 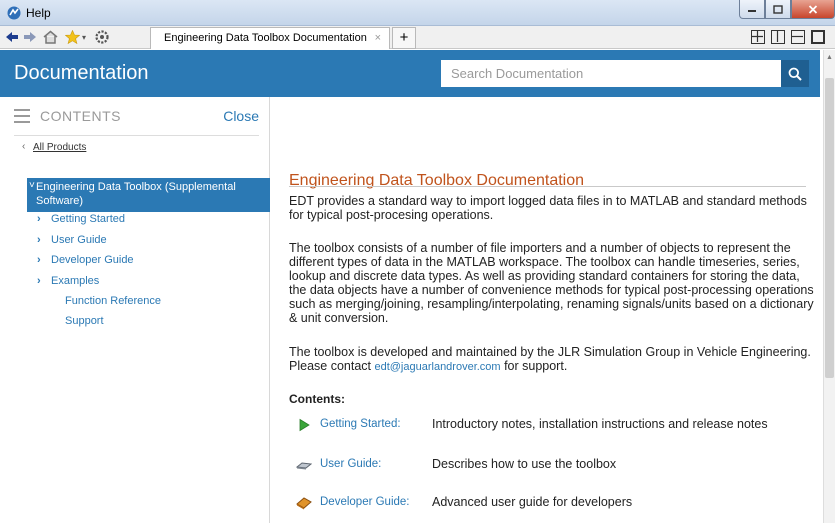 I want to click on window-controls, so click(x=787, y=10).